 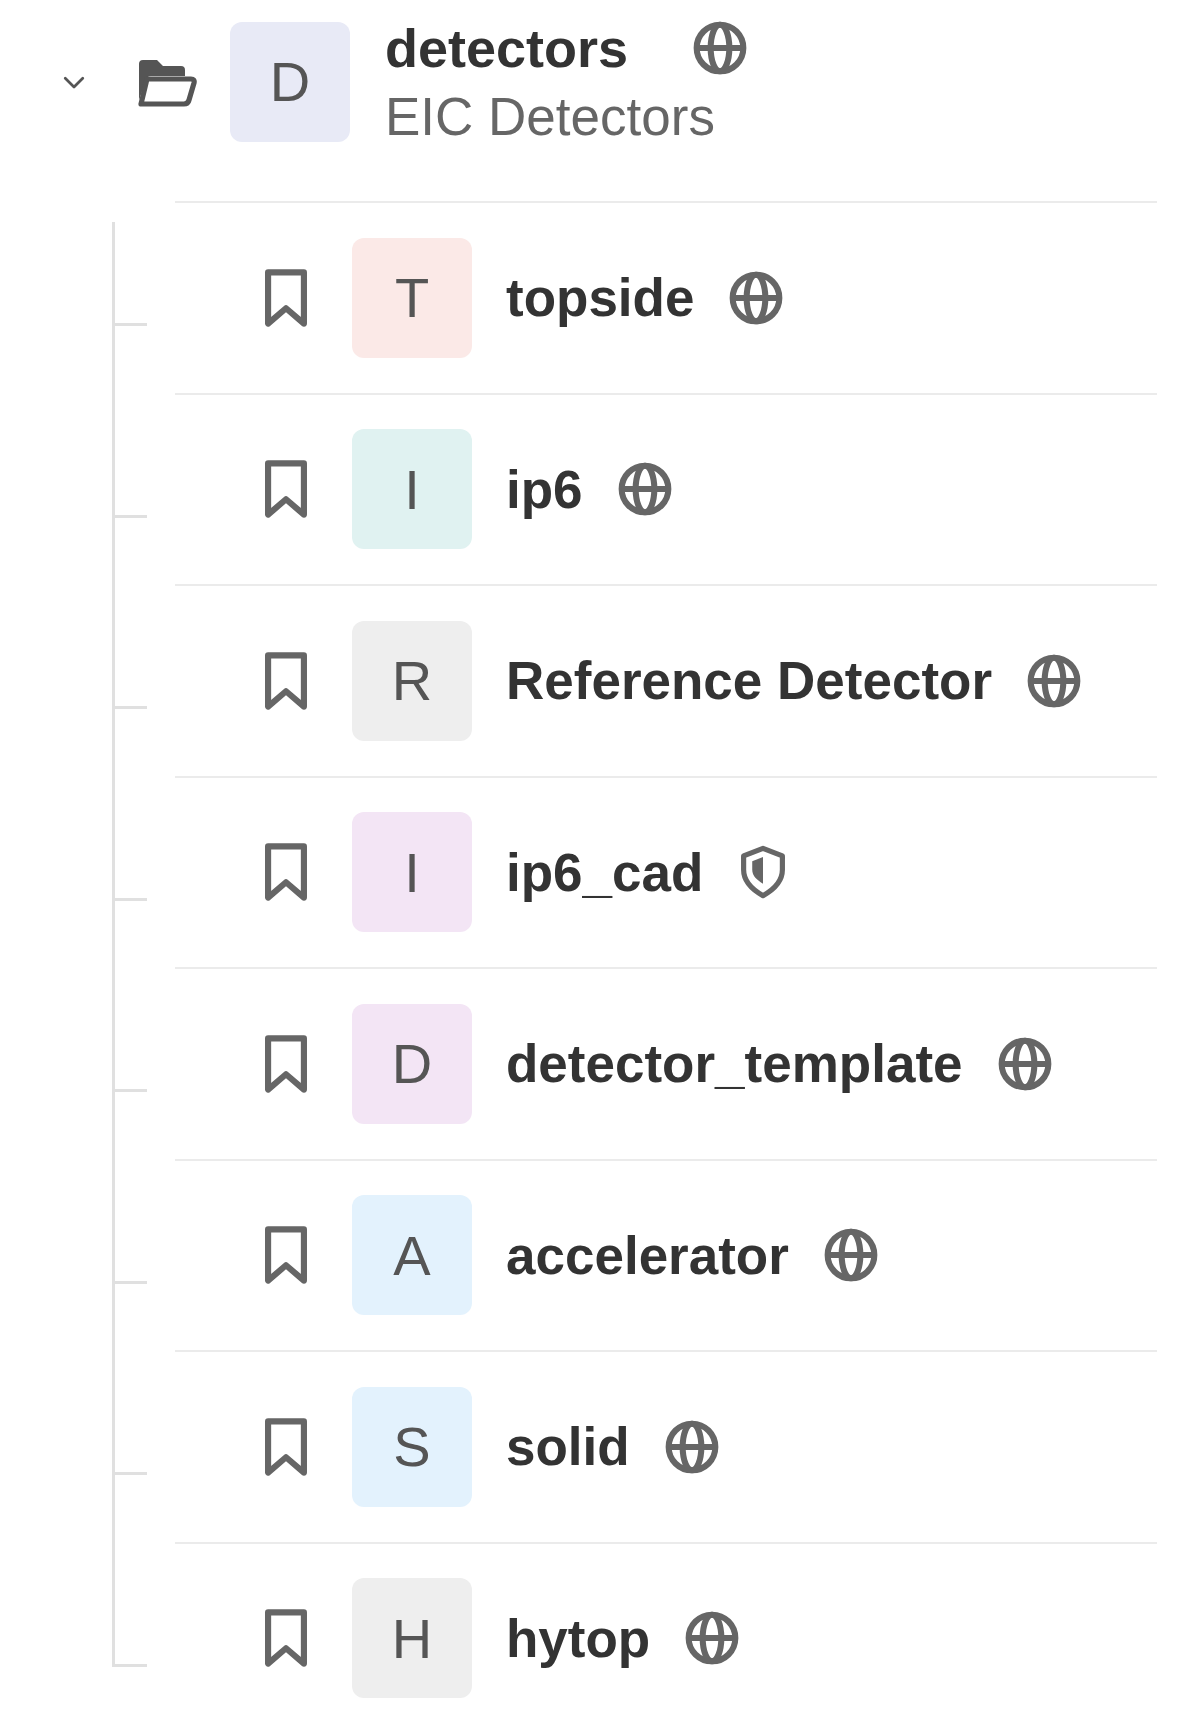 What do you see at coordinates (412, 1638) in the screenshot?
I see `avatar: H` at bounding box center [412, 1638].